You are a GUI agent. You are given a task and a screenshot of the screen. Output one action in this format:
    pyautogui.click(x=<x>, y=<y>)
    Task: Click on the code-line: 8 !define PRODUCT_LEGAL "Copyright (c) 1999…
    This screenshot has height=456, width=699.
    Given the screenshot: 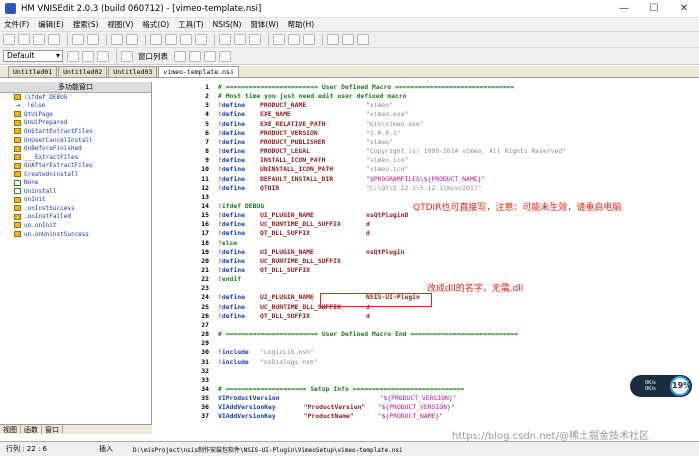 What is the action you would take?
    pyautogui.click(x=452, y=151)
    